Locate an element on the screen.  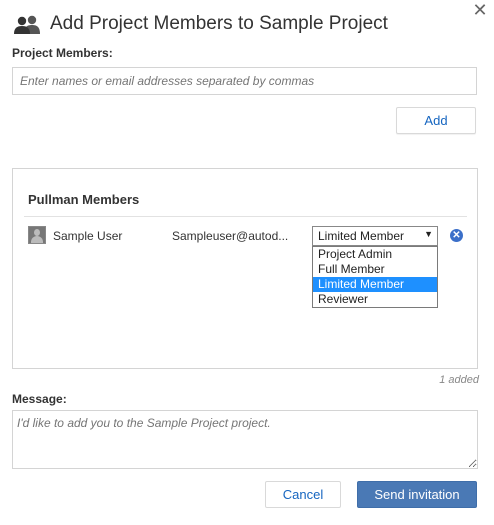
role-select-value: Limited Member is located at coordinates (361, 236).